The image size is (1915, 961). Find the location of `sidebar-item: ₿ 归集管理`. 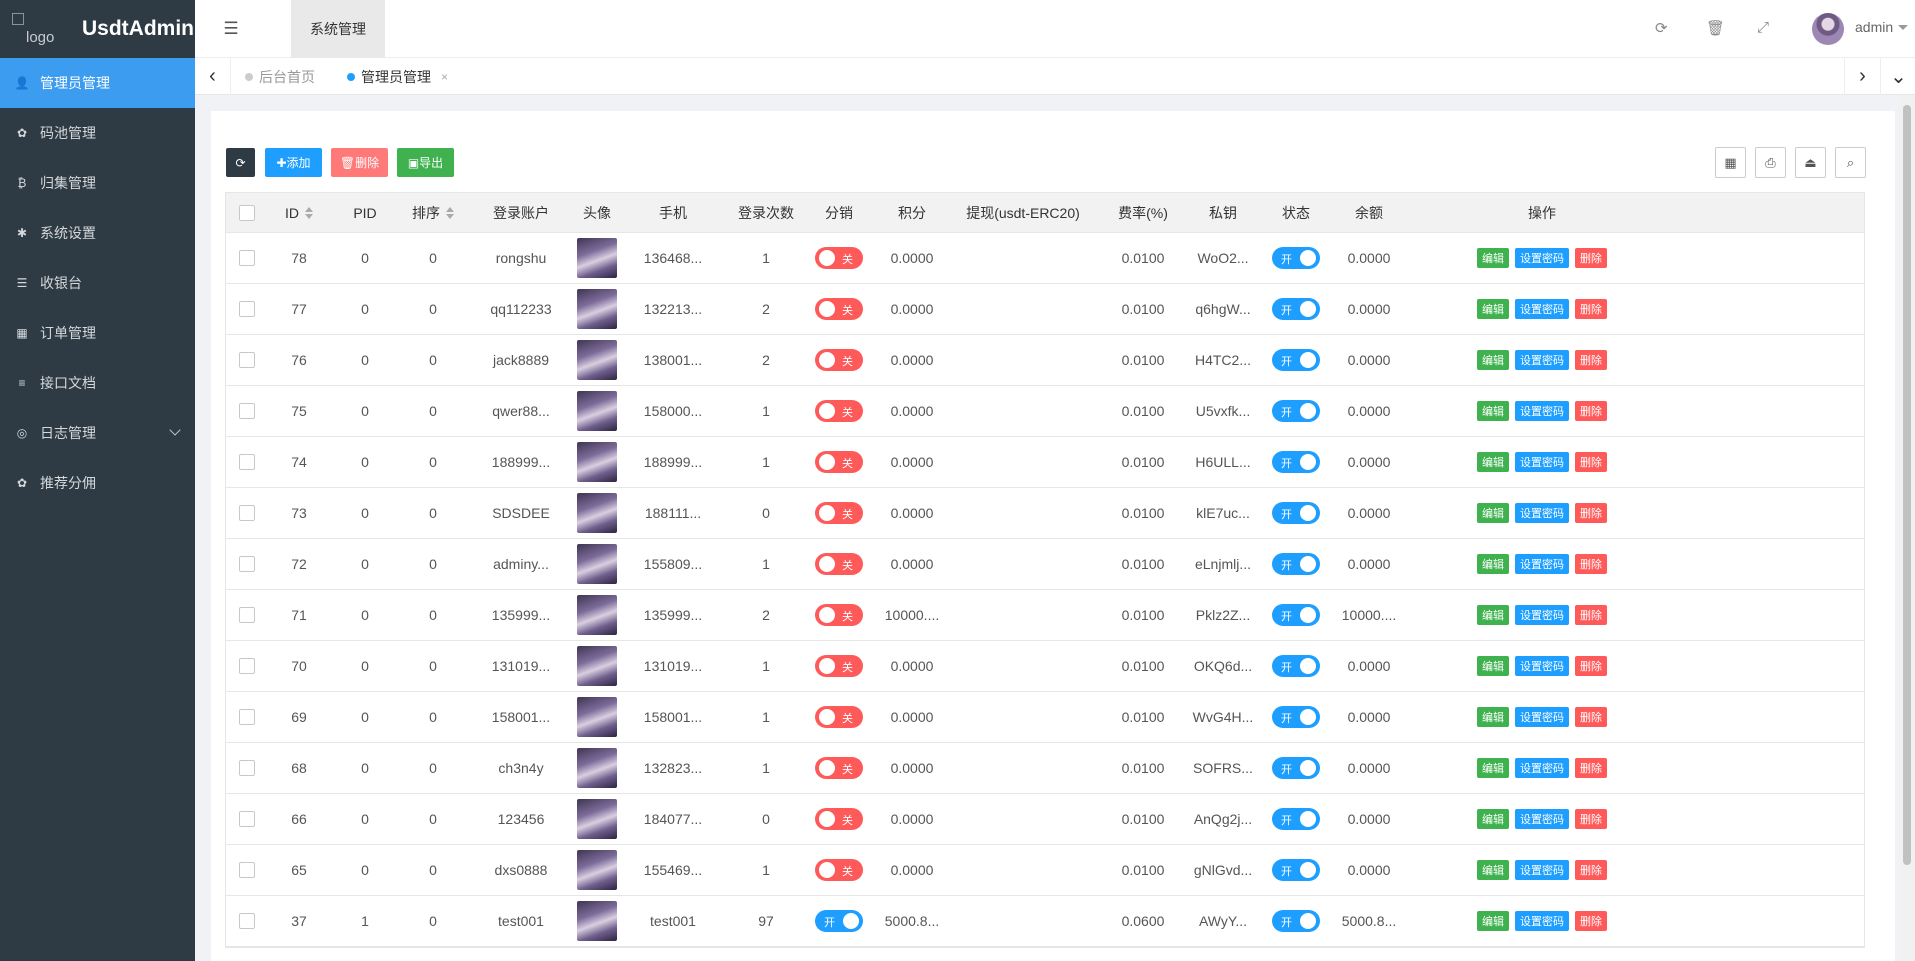

sidebar-item: ₿ 归集管理 is located at coordinates (97, 183).